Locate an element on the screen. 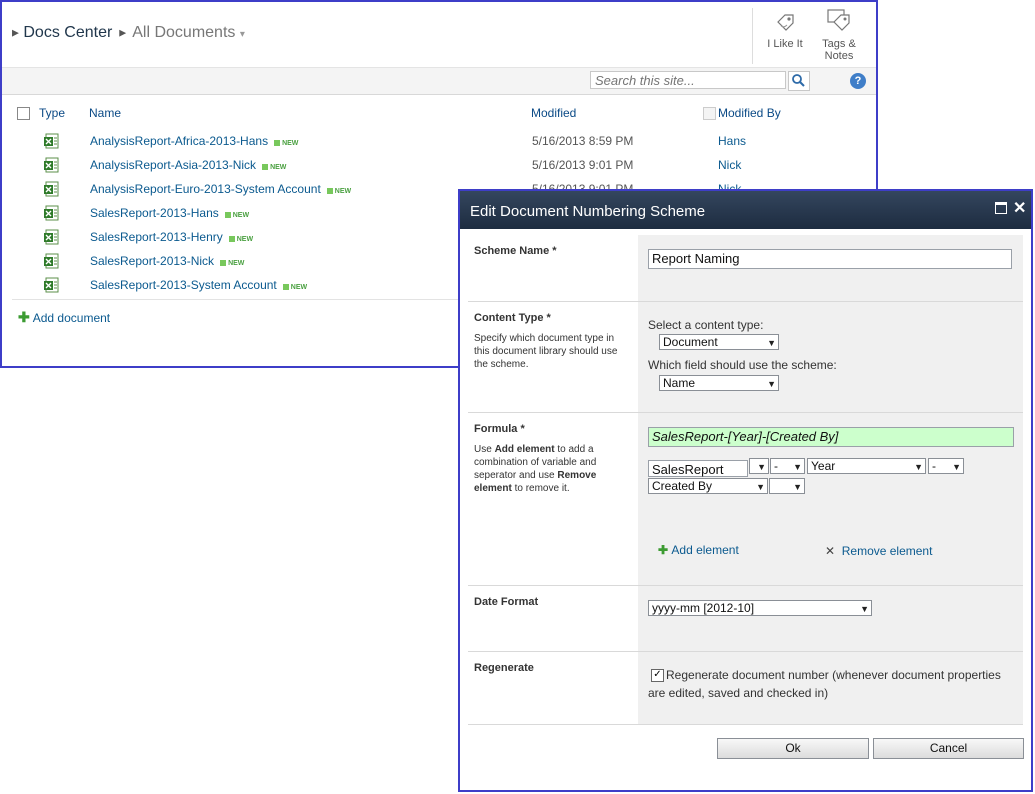 The height and width of the screenshot is (794, 1035). date-format-label: Date Format is located at coordinates (506, 602).